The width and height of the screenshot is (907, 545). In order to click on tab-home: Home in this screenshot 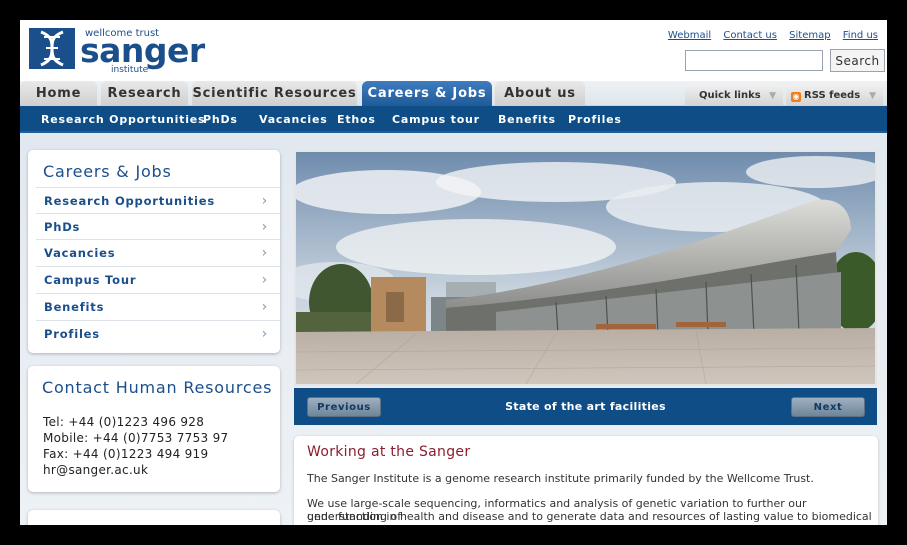, I will do `click(58, 93)`.